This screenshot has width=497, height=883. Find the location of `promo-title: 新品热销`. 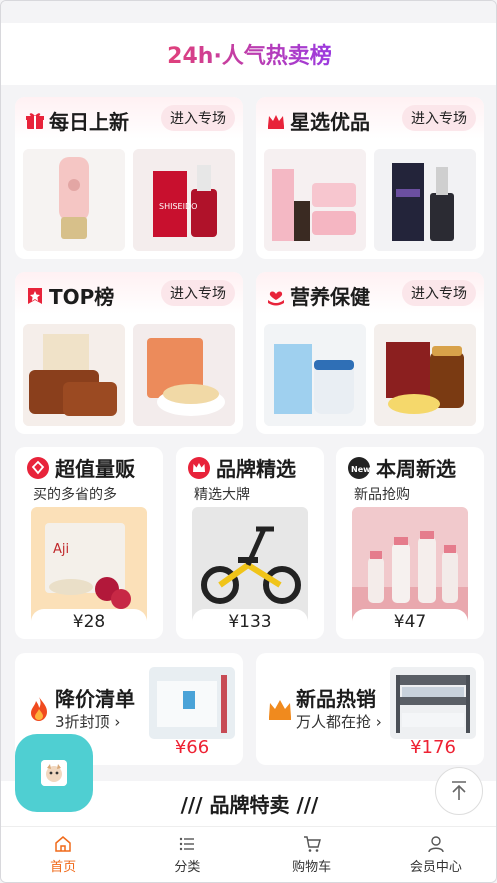

promo-title: 新品热销 is located at coordinates (336, 699).